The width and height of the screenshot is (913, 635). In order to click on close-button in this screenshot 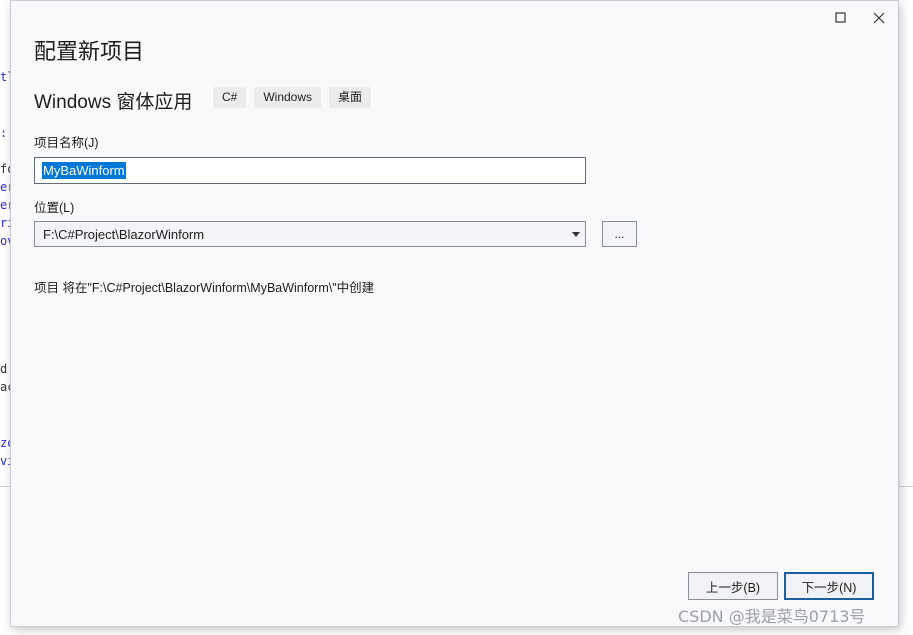, I will do `click(879, 18)`.